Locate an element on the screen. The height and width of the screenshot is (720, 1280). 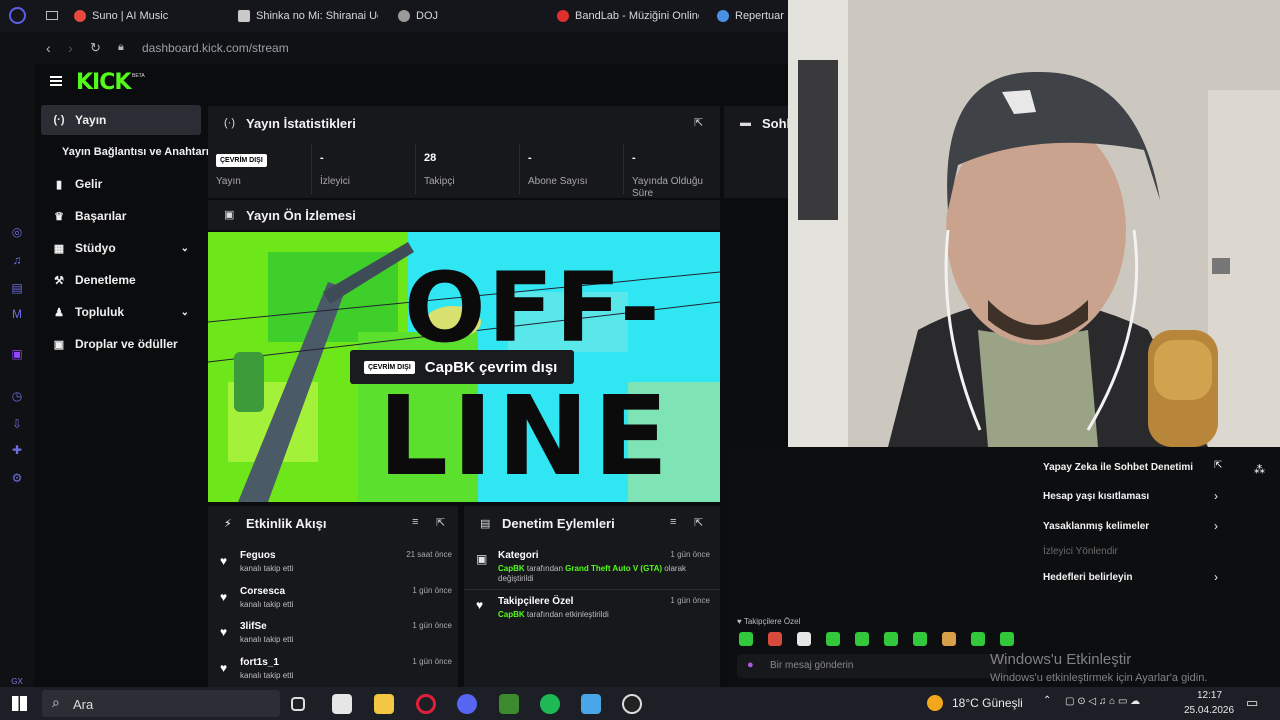
download-icon: ⇩ is located at coordinates (17, 424).